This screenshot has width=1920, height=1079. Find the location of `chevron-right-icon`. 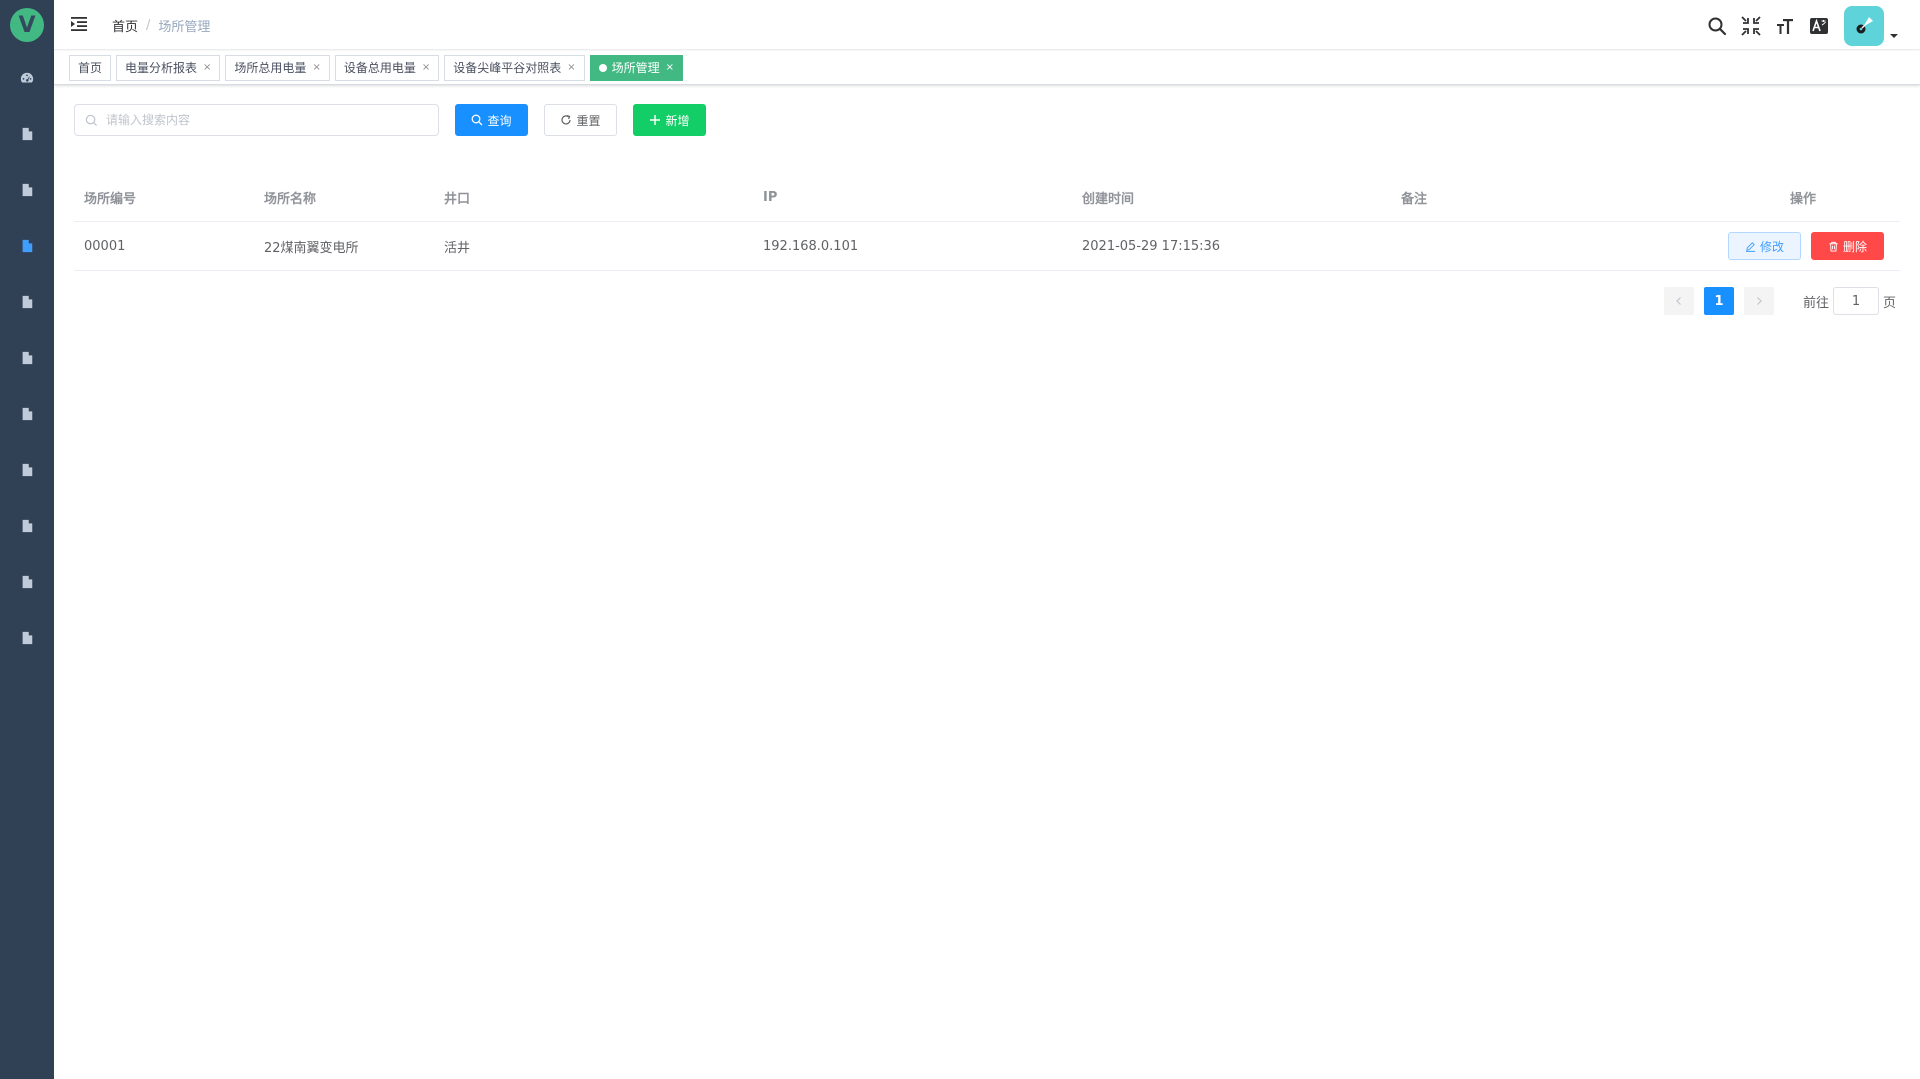

chevron-right-icon is located at coordinates (1759, 301).